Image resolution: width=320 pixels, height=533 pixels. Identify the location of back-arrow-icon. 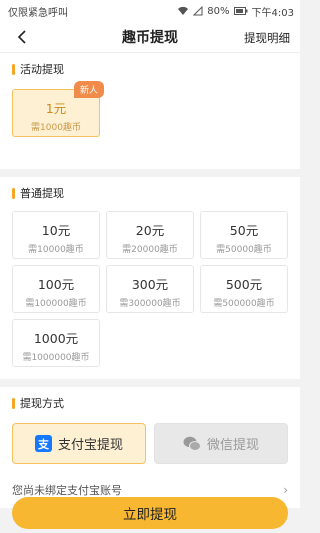
(23, 37).